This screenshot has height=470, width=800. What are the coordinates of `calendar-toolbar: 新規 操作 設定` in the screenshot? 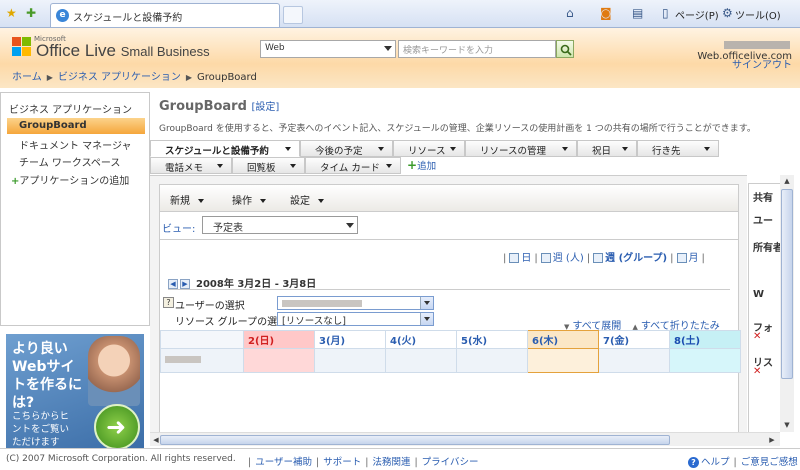 It's located at (449, 198).